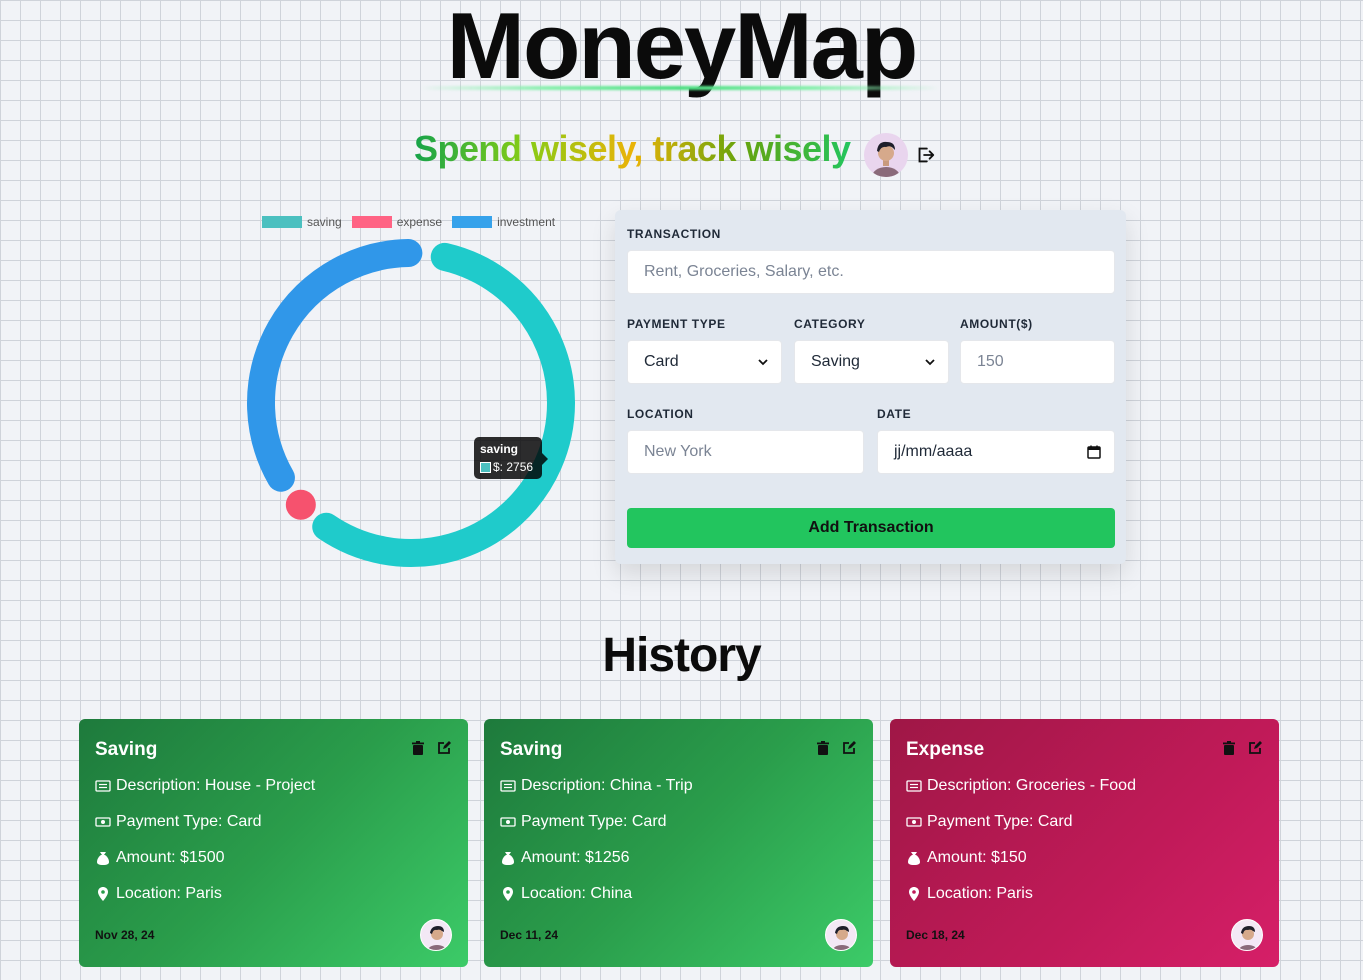  What do you see at coordinates (1094, 452) in the screenshot?
I see `calendar-icon` at bounding box center [1094, 452].